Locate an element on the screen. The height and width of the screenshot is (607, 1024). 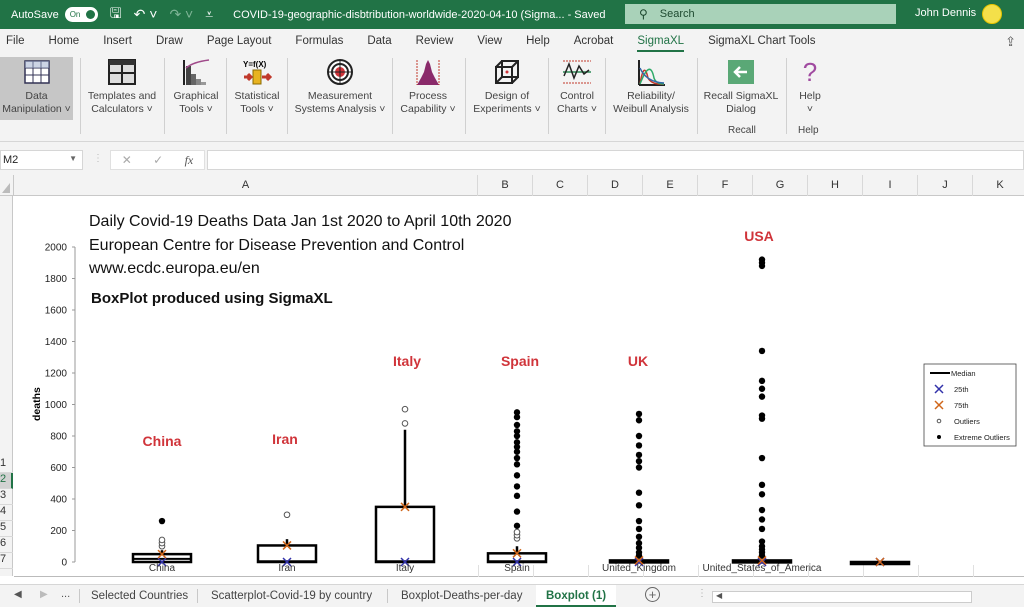
reliability-weibull-button: Reliability/ Weibull Analysis is located at coordinates (651, 88).